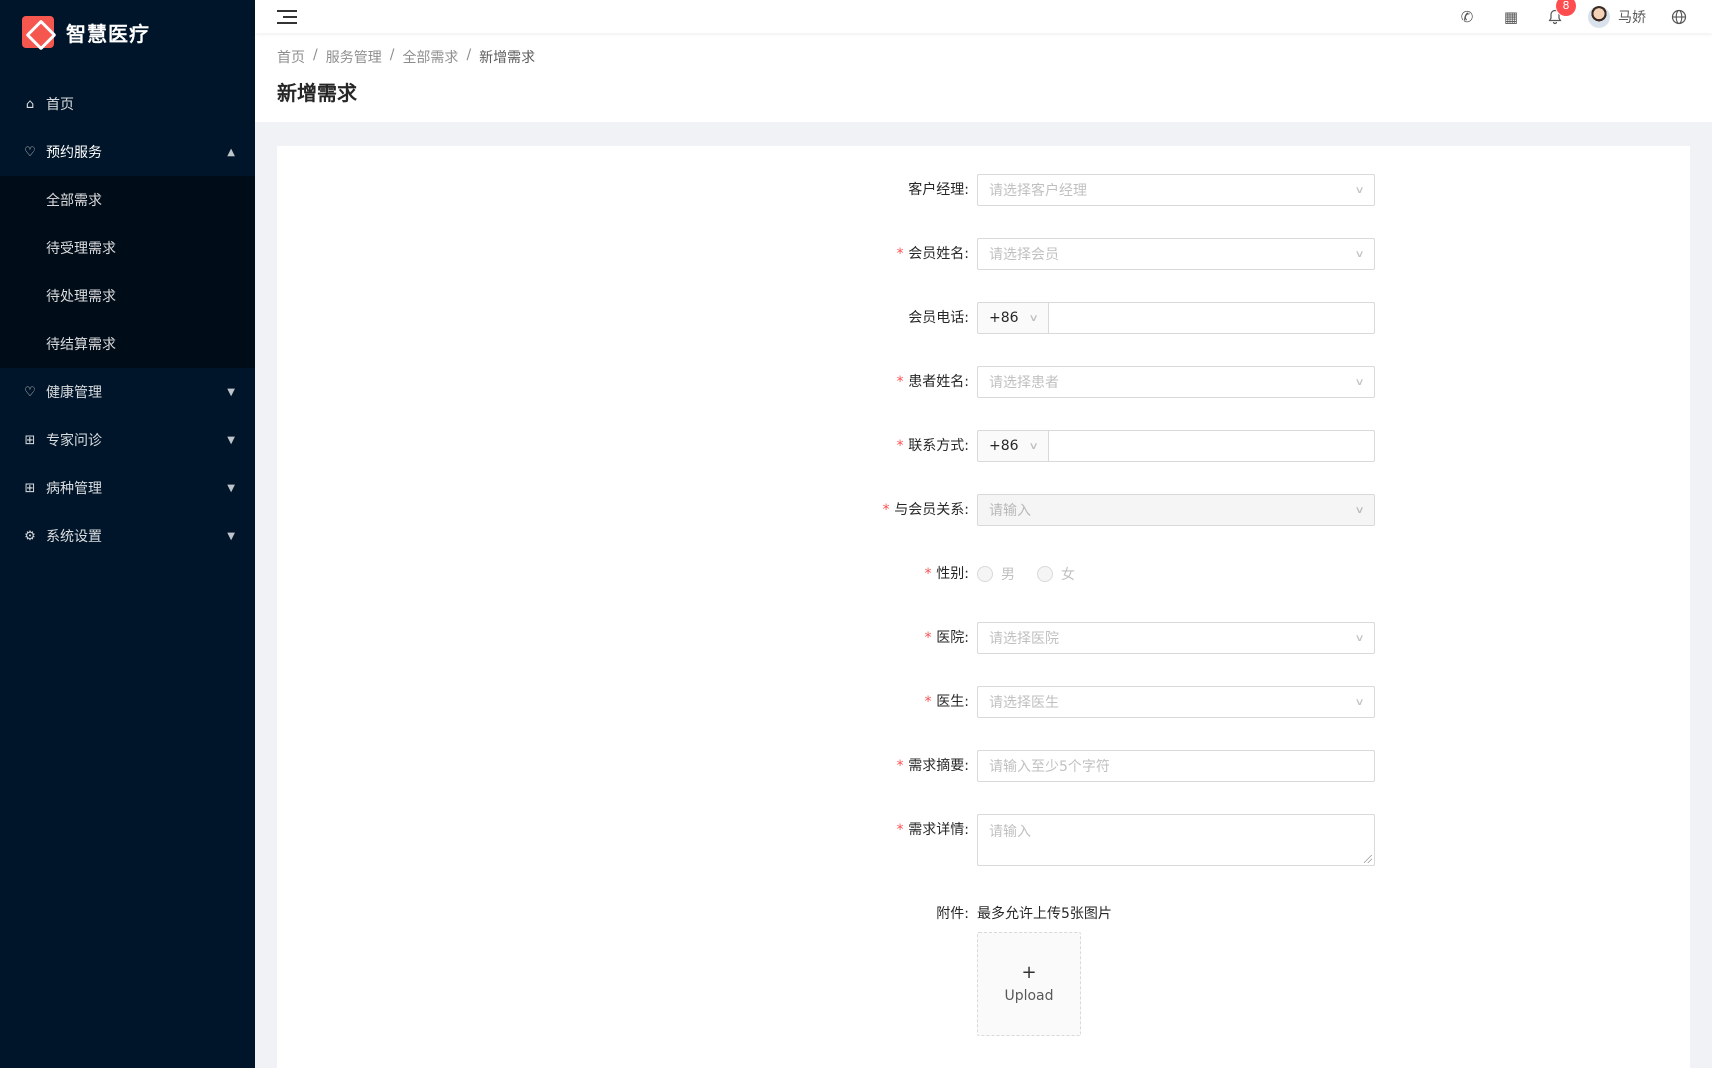 This screenshot has width=1712, height=1068. I want to click on sidebar-item-label: 专家问诊, so click(74, 441).